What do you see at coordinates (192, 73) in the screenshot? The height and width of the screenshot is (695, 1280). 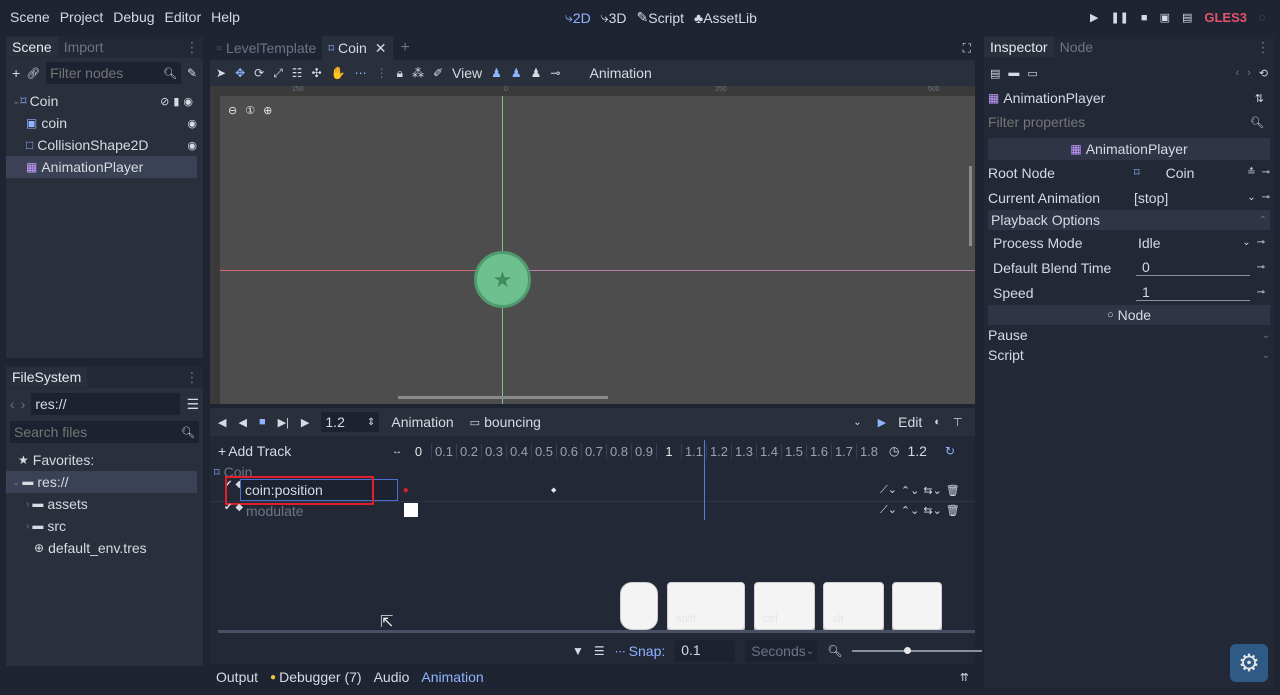 I see `script-tool-icon: ✎` at bounding box center [192, 73].